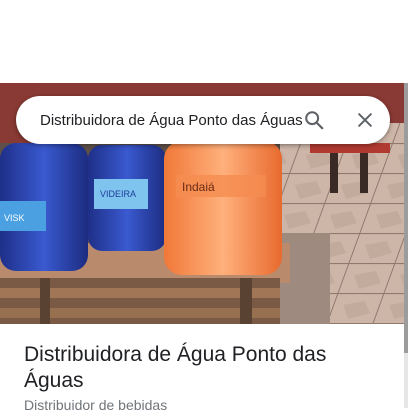 The width and height of the screenshot is (408, 414). I want to click on search-box, so click(203, 120).